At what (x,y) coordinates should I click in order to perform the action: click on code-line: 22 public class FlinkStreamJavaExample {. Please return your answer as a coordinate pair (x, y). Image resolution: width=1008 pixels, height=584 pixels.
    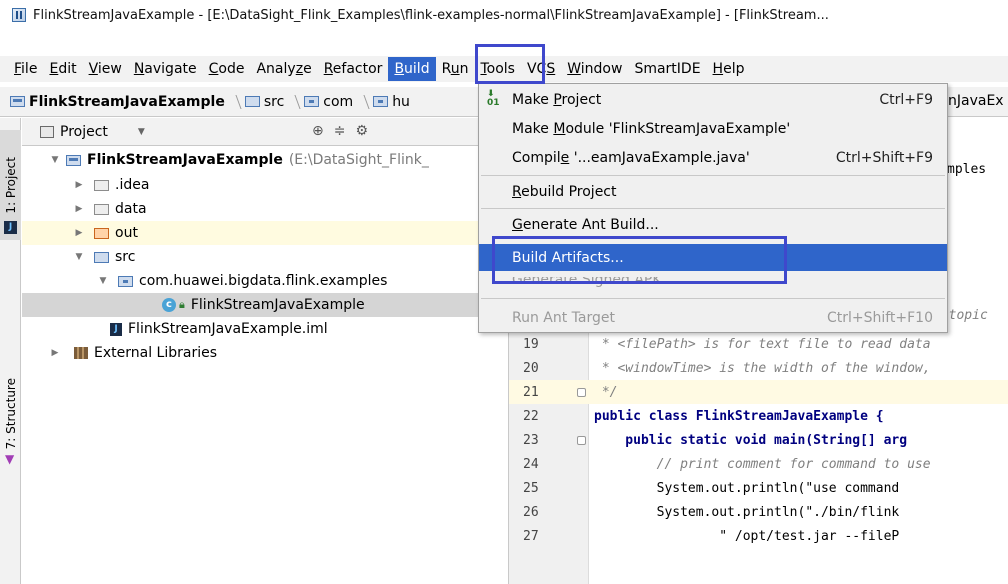
    Looking at the image, I should click on (758, 416).